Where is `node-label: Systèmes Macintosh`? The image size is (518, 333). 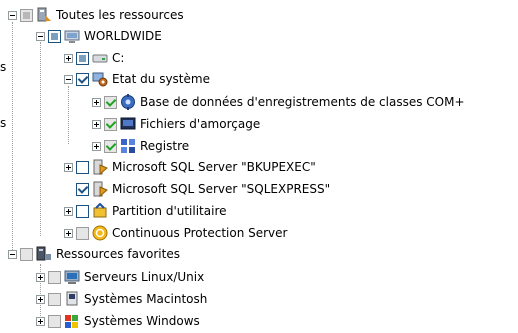
node-label: Systèmes Macintosh is located at coordinates (146, 299).